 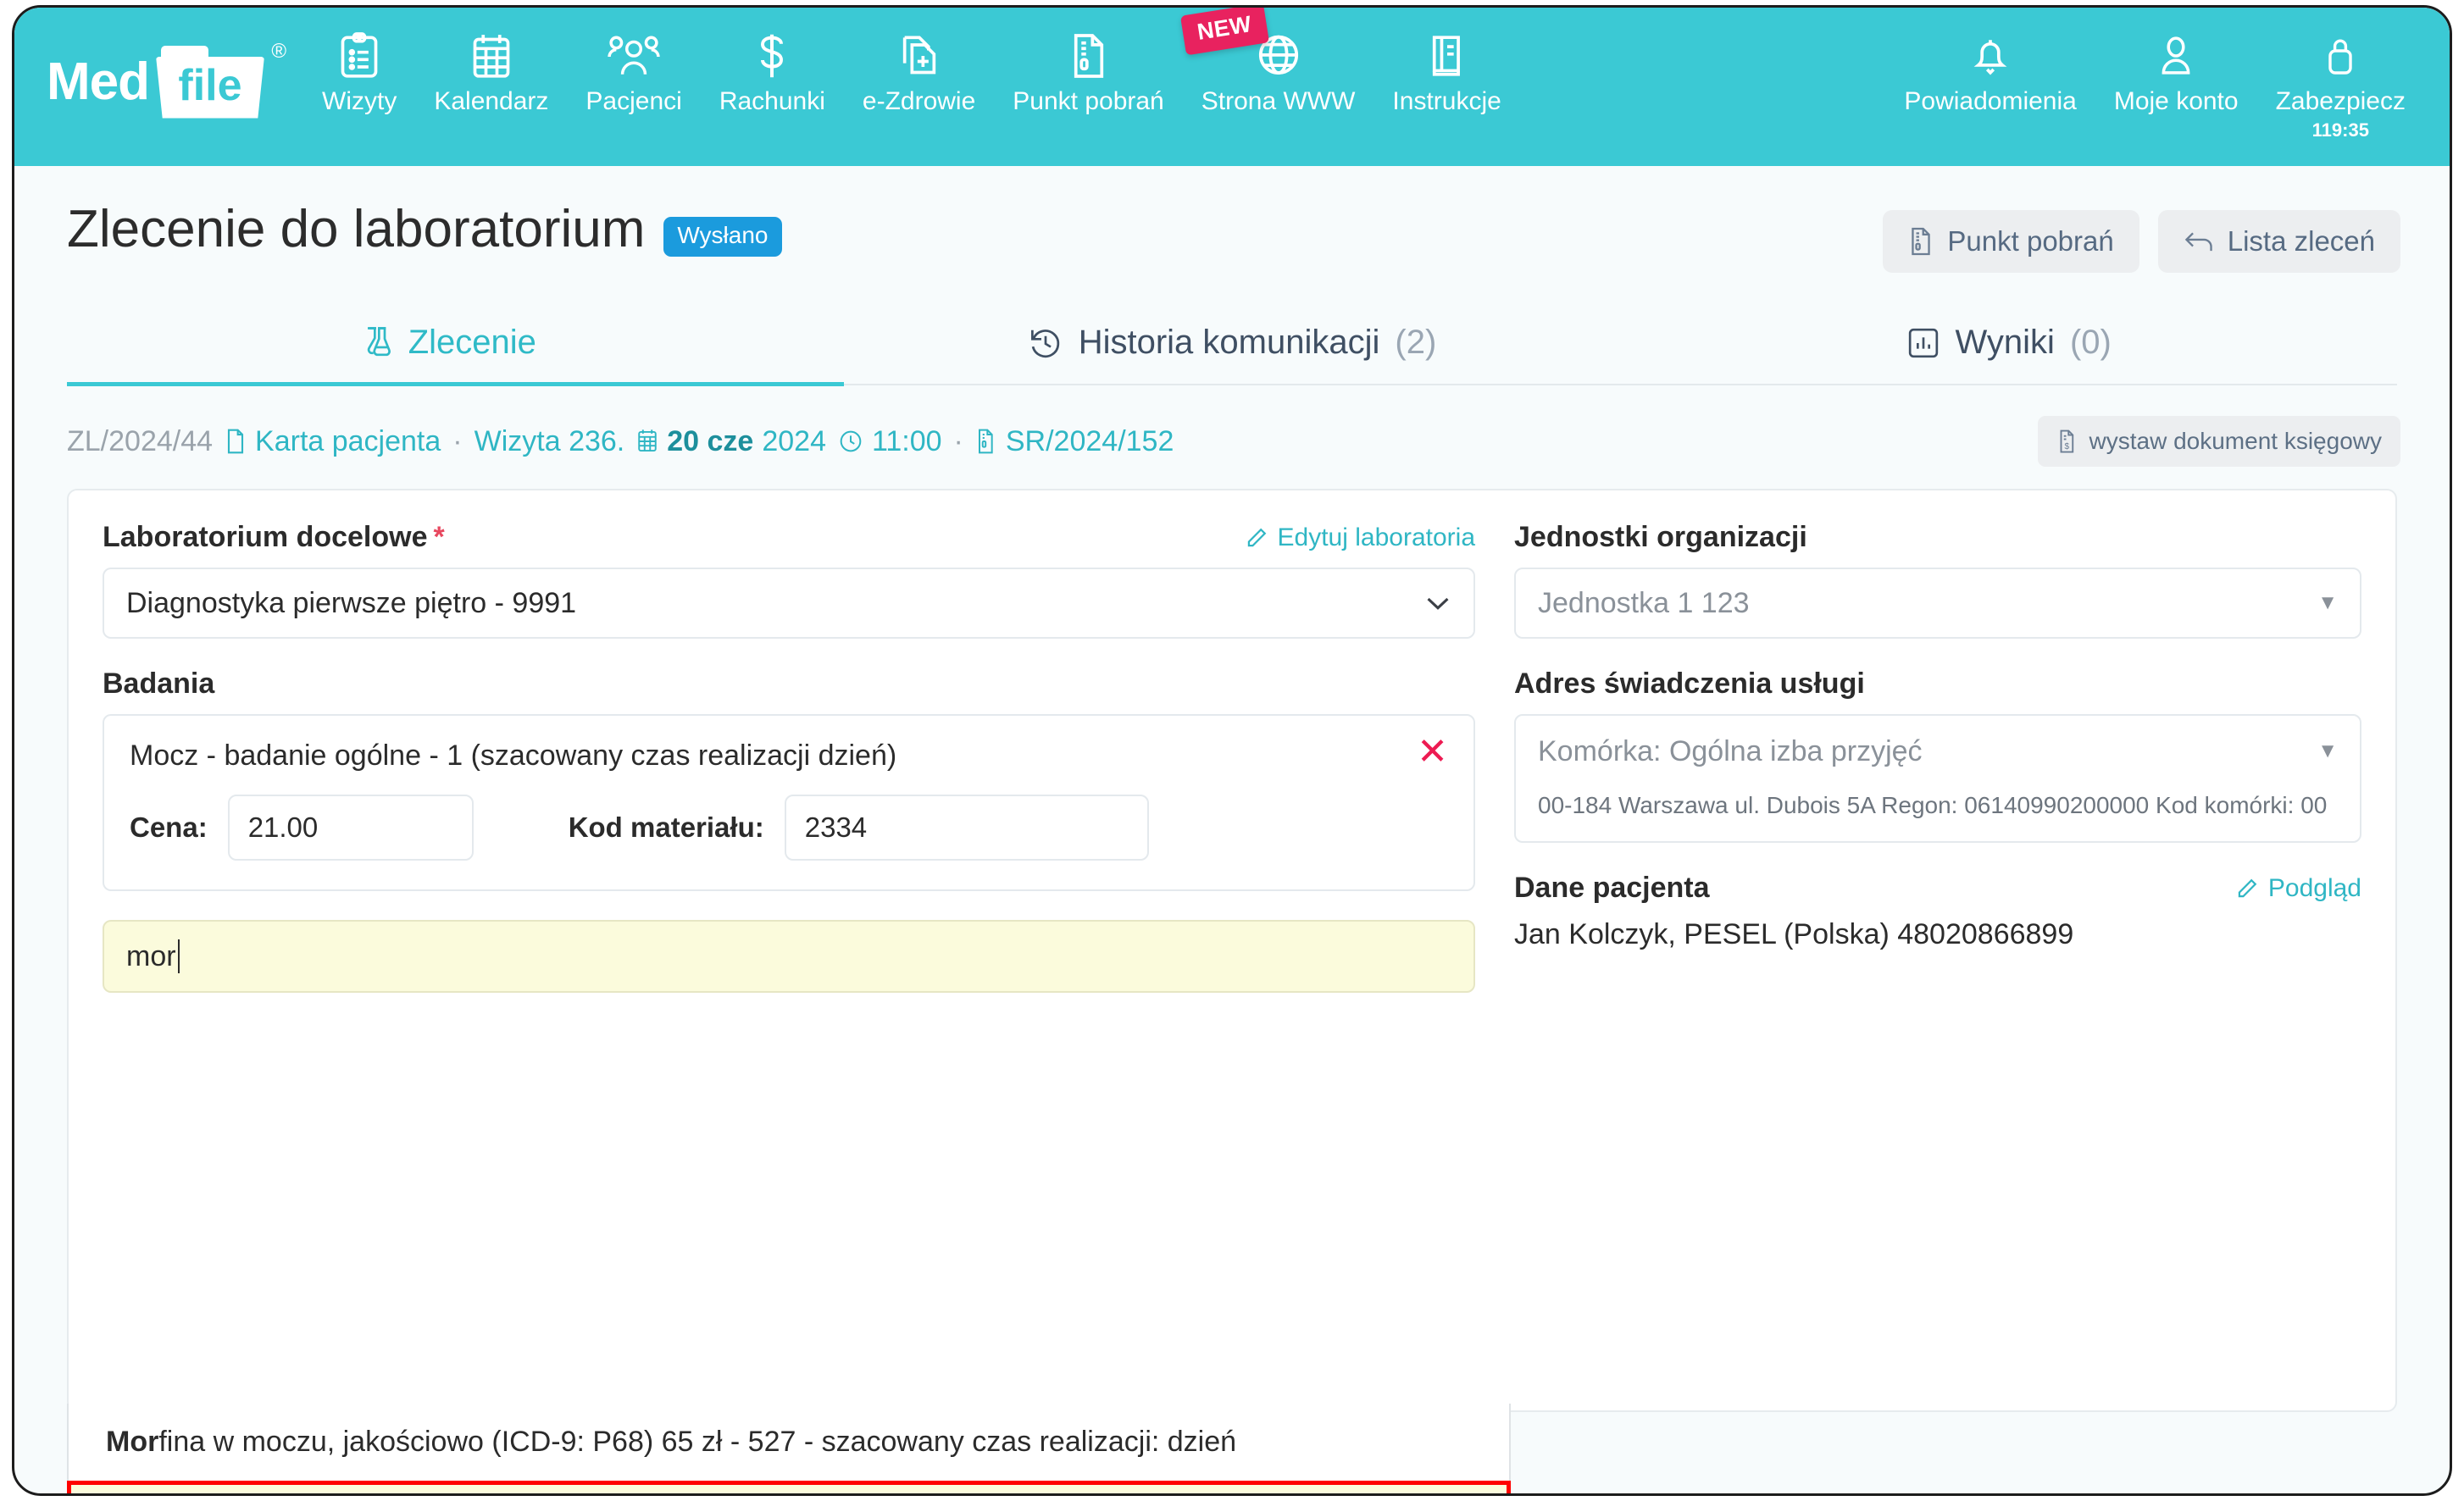 I want to click on select-value: Jednostka 1 123, so click(x=1644, y=602).